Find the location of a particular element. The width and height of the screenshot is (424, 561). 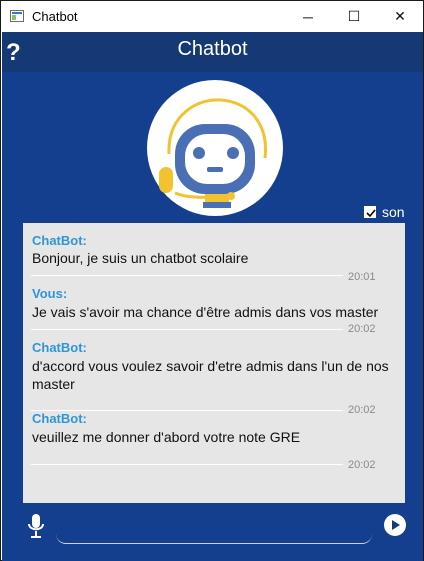

message-text: Bonjour, je suis un chatbot scolaire is located at coordinates (140, 258).